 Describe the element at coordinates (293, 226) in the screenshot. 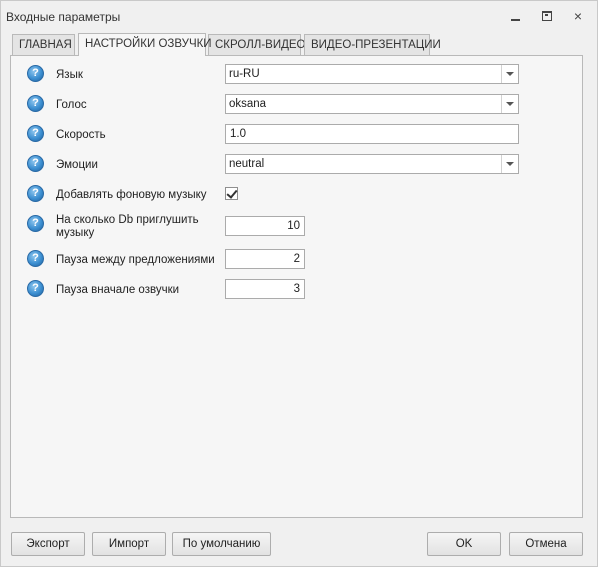

I see `music-db-value: 10` at that location.